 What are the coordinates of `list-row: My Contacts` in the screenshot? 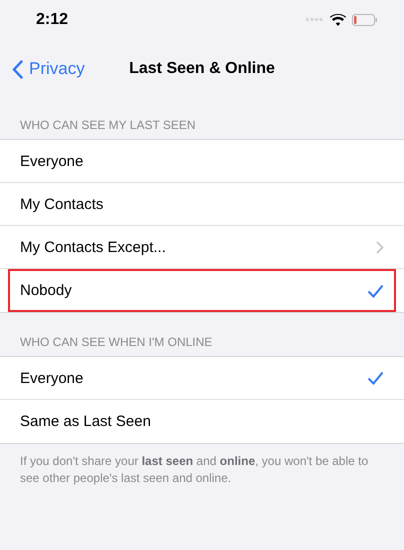 It's located at (202, 204).